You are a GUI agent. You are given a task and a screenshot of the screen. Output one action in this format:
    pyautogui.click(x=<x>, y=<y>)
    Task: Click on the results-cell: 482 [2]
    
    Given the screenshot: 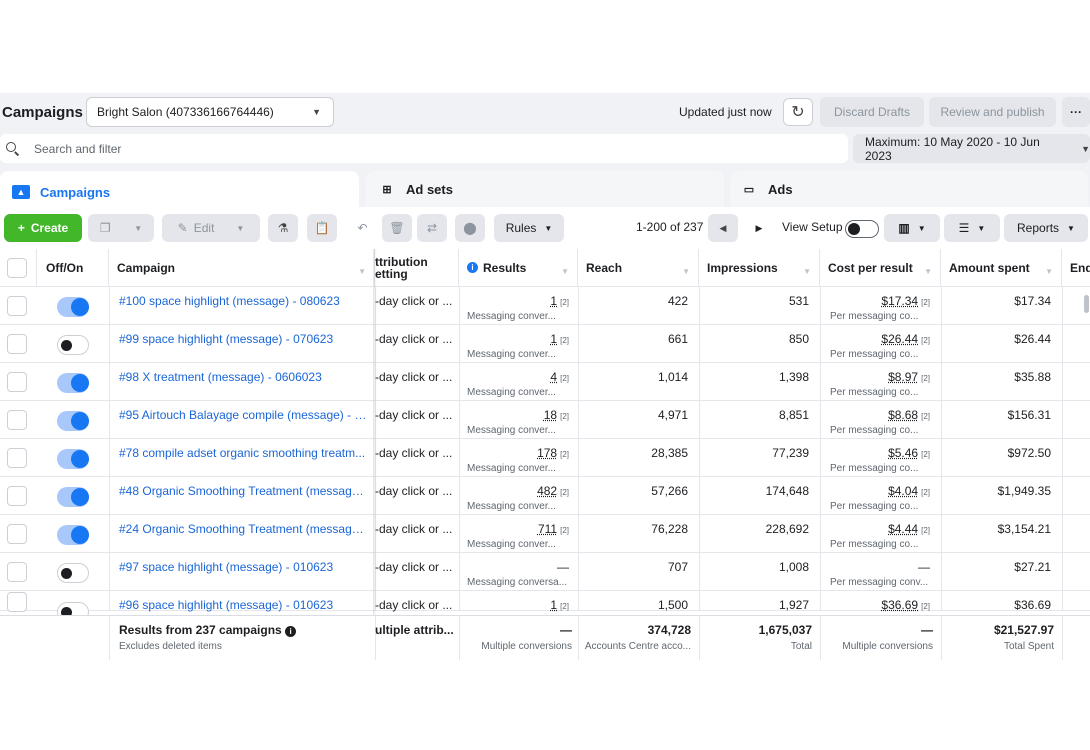 What is the action you would take?
    pyautogui.click(x=514, y=491)
    